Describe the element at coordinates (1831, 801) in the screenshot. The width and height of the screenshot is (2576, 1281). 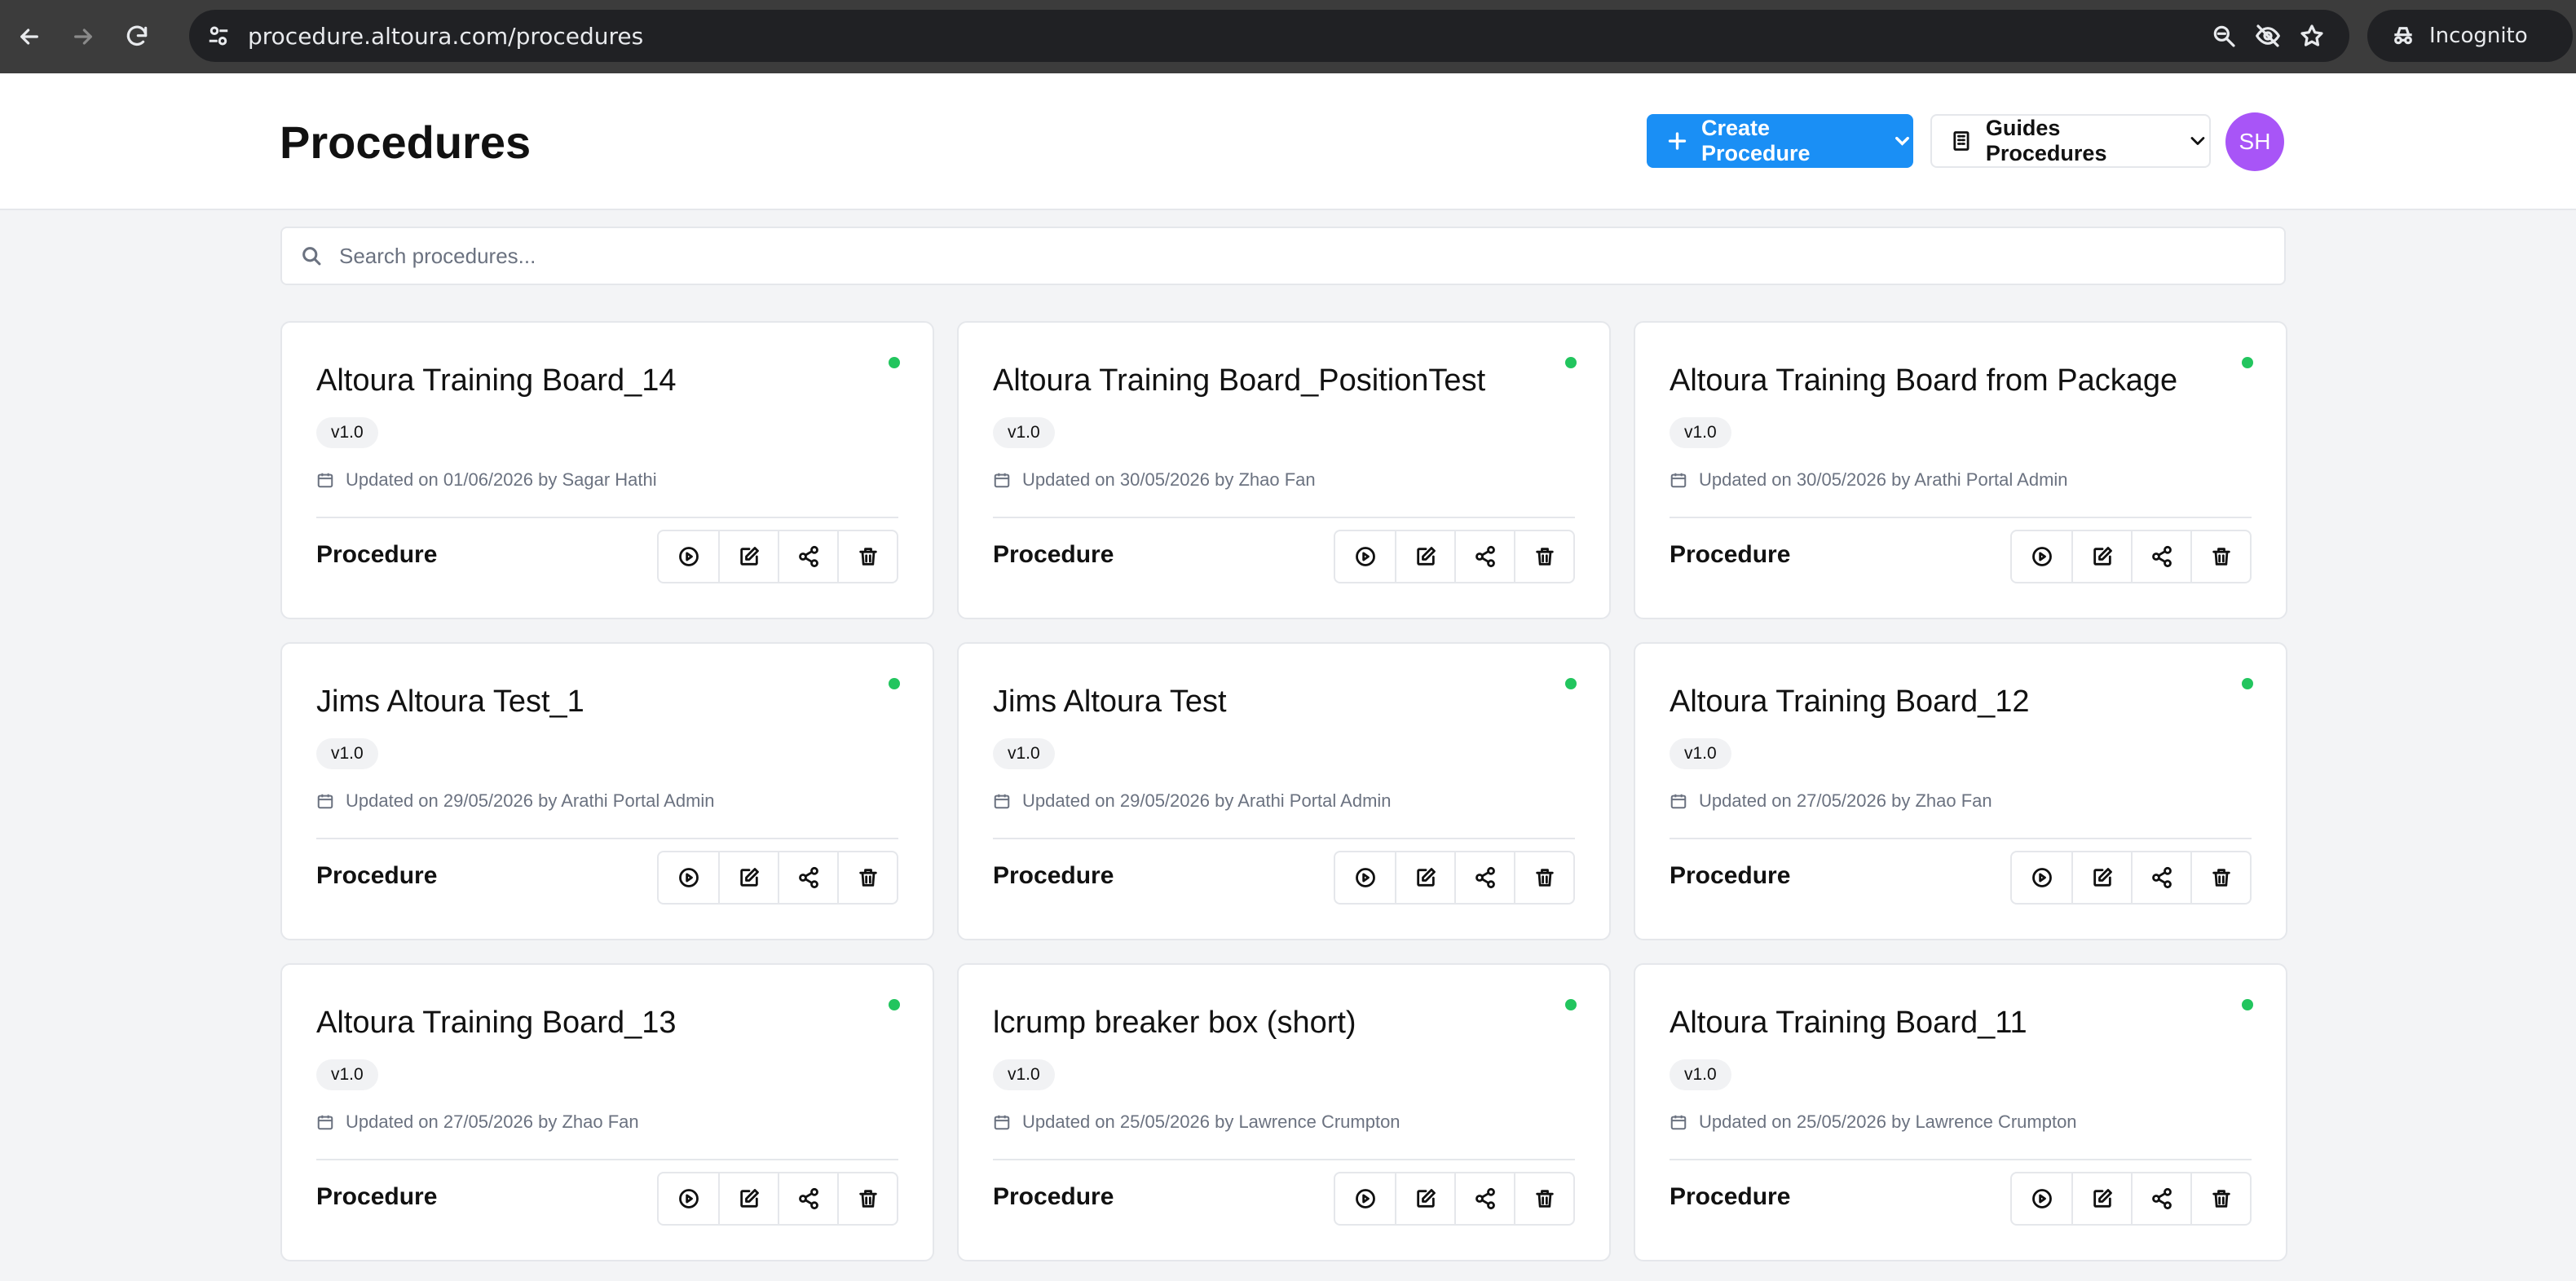
I see `updated-info: Updated on 27/05/2026 by Zhao Fan` at that location.